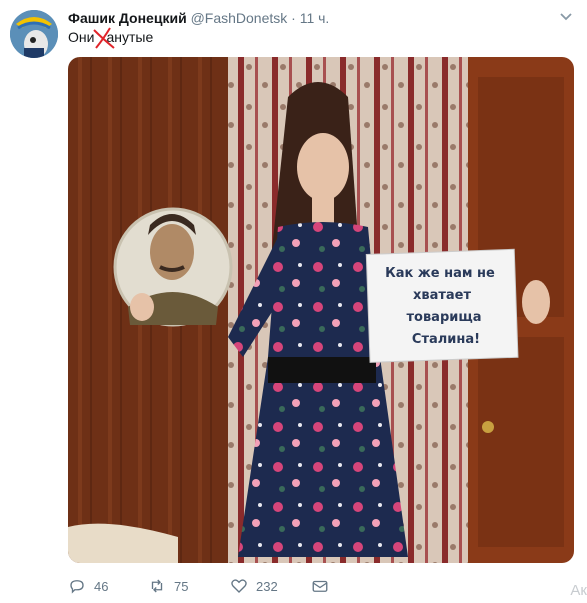  Describe the element at coordinates (440, 273) in the screenshot. I see `sign-line-1: Как же нам не` at that location.